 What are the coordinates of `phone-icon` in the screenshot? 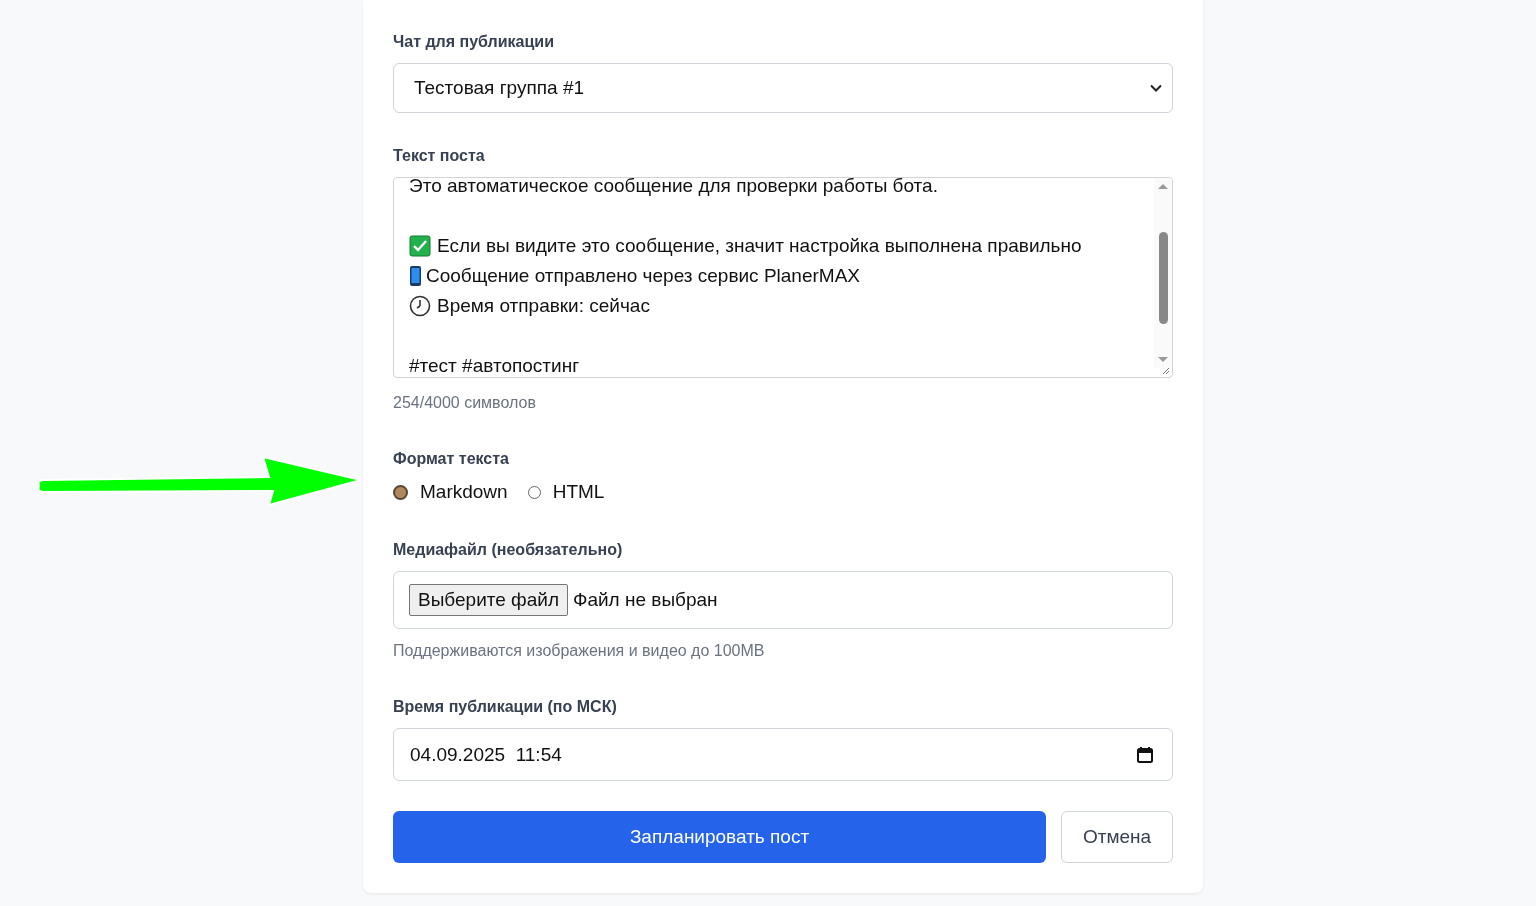 It's located at (415, 276).